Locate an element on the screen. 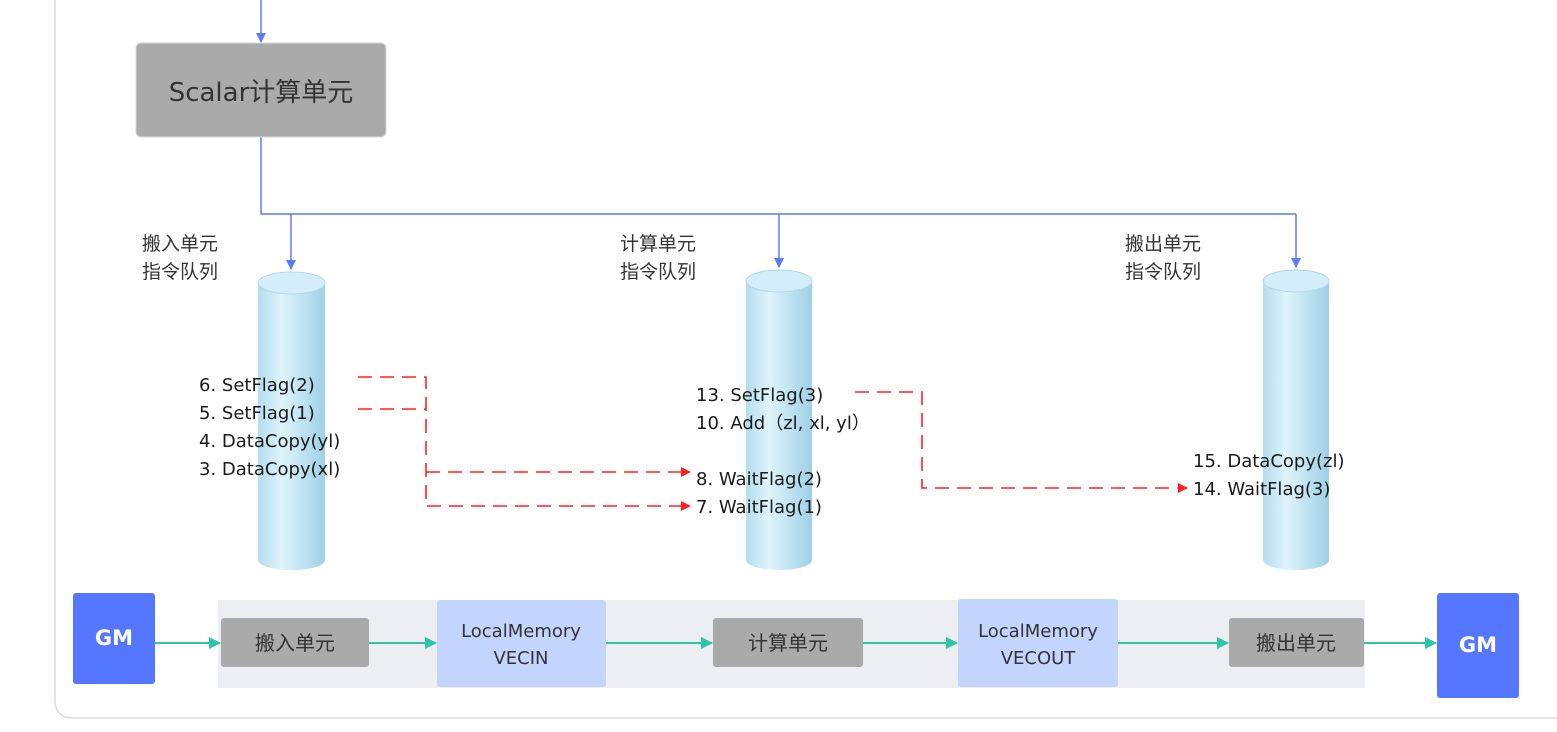 This screenshot has width=1557, height=732. copy-out-unit-box: 搬出单元 is located at coordinates (1296, 642).